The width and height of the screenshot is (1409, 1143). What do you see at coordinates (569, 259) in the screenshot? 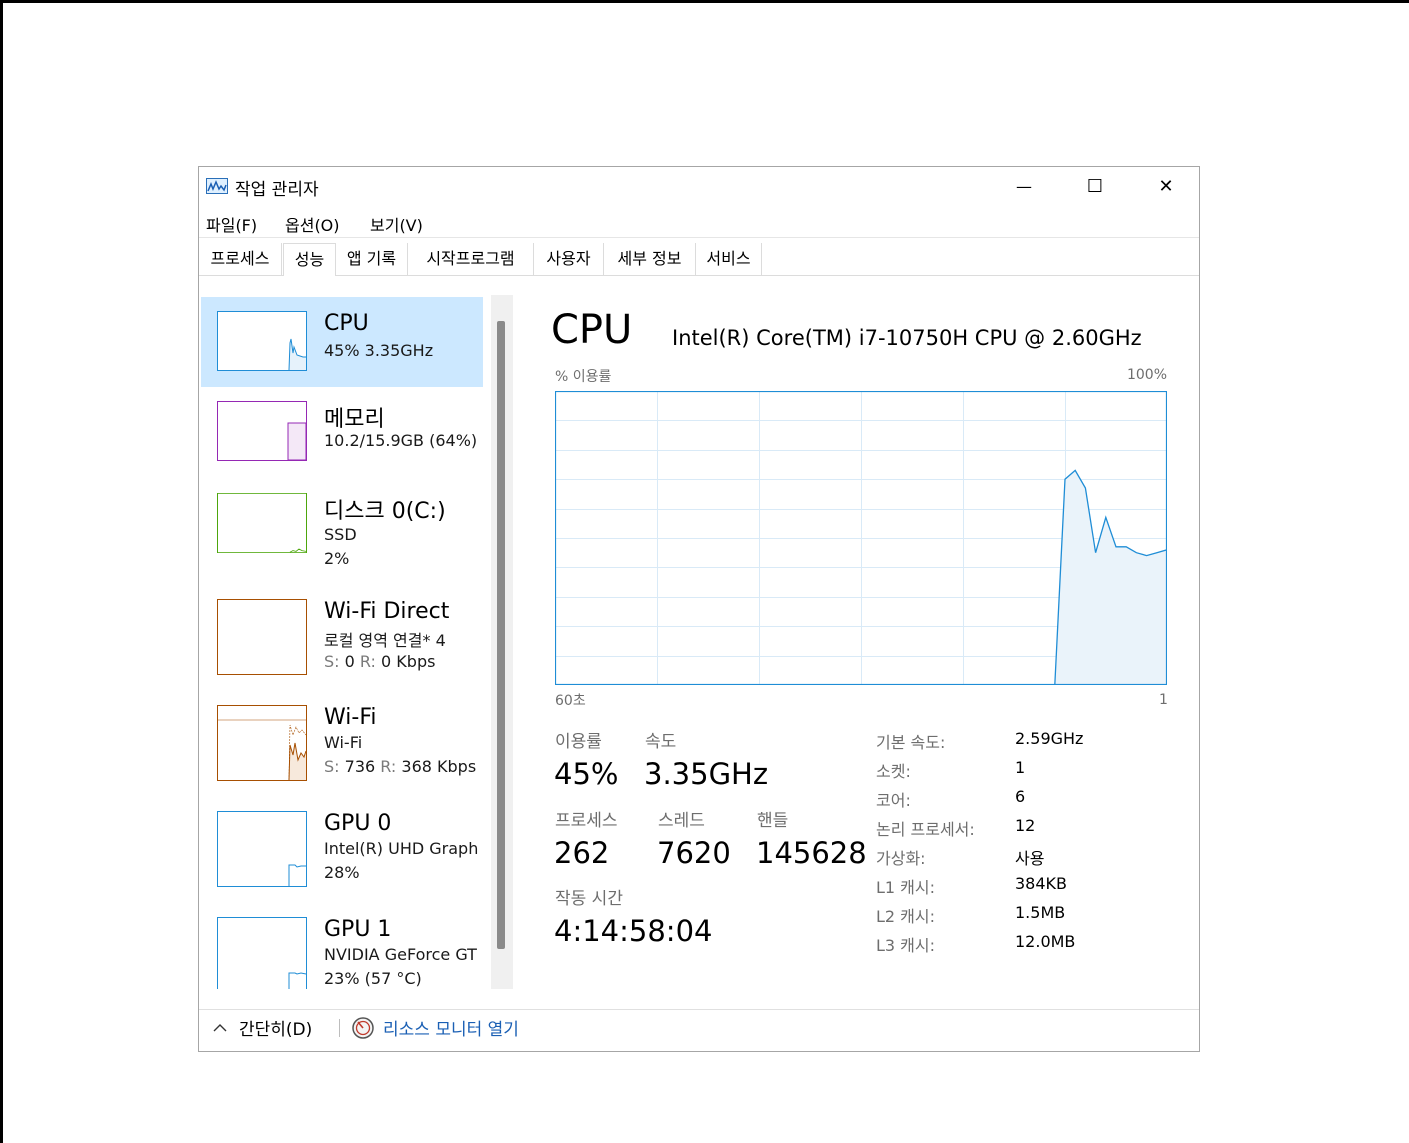
I see `tab-users: 사용자` at bounding box center [569, 259].